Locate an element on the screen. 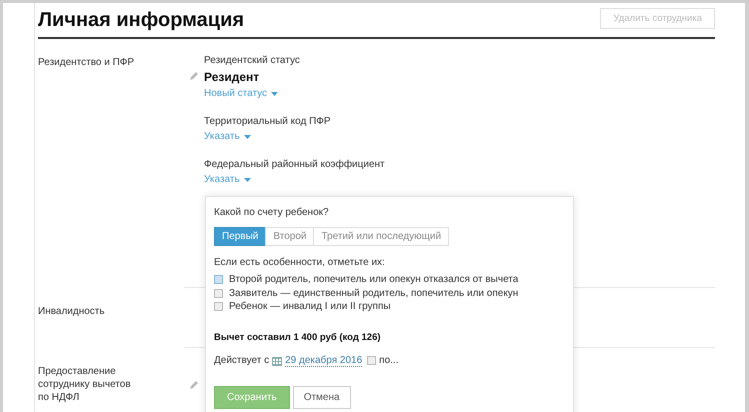 The image size is (749, 412). checkbox-label: Заявитель — единственный родитель, попечитель или опекун is located at coordinates (373, 293).